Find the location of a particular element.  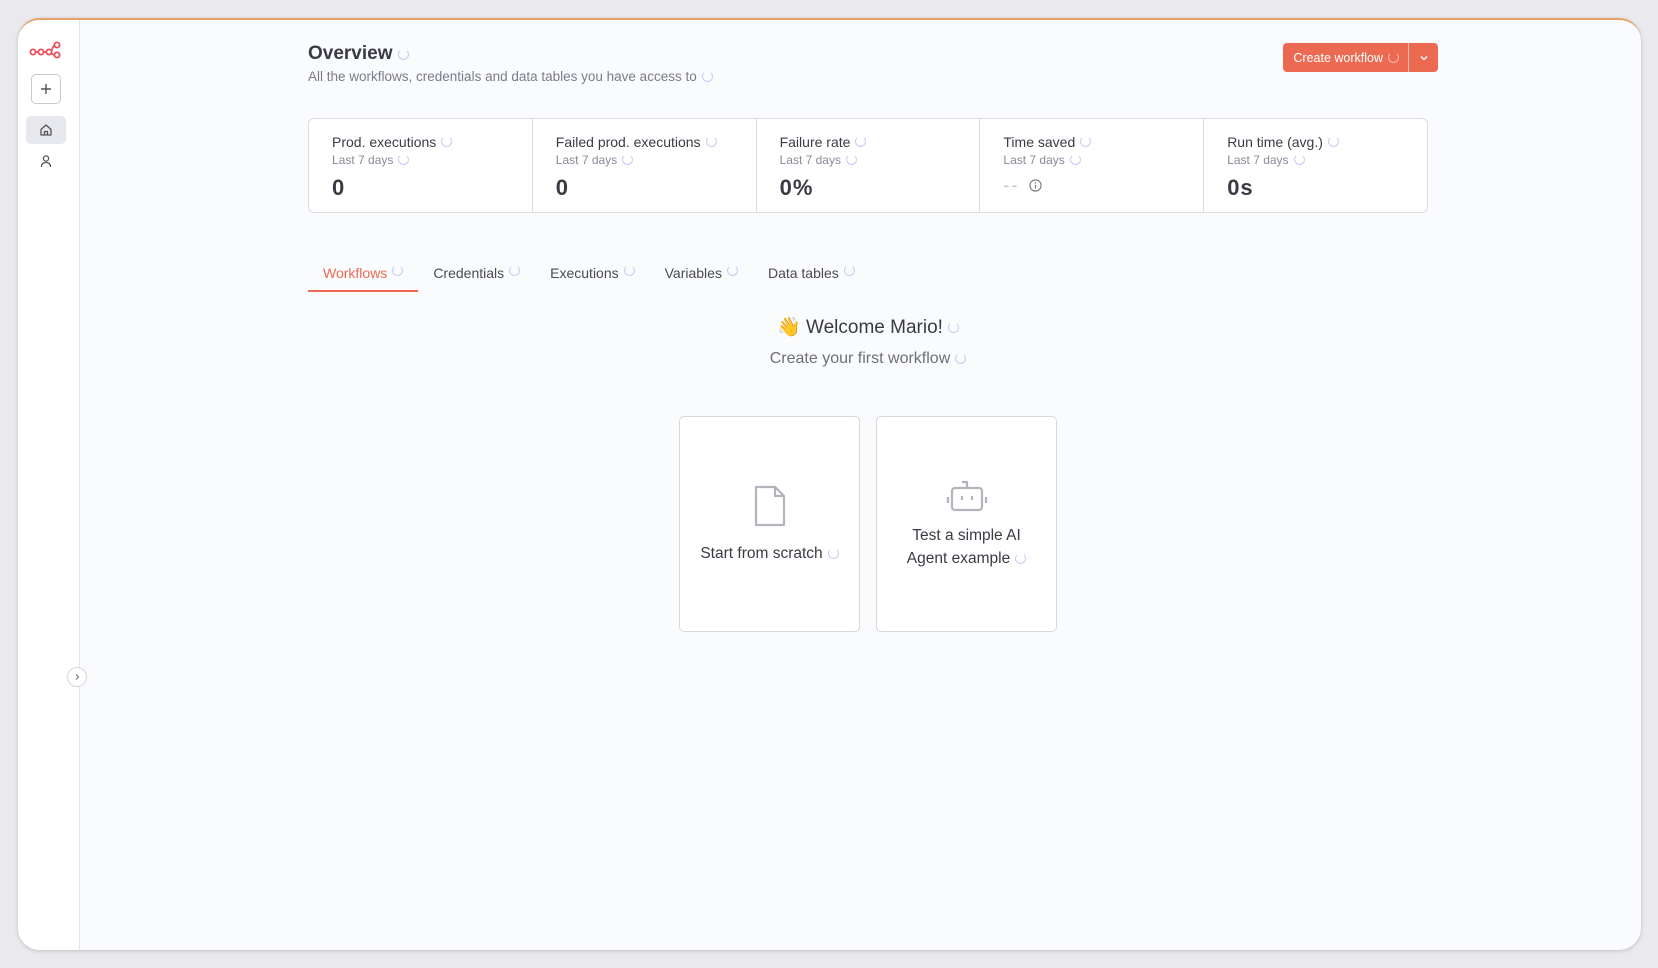

stat-label: Prod. executions is located at coordinates (384, 141).